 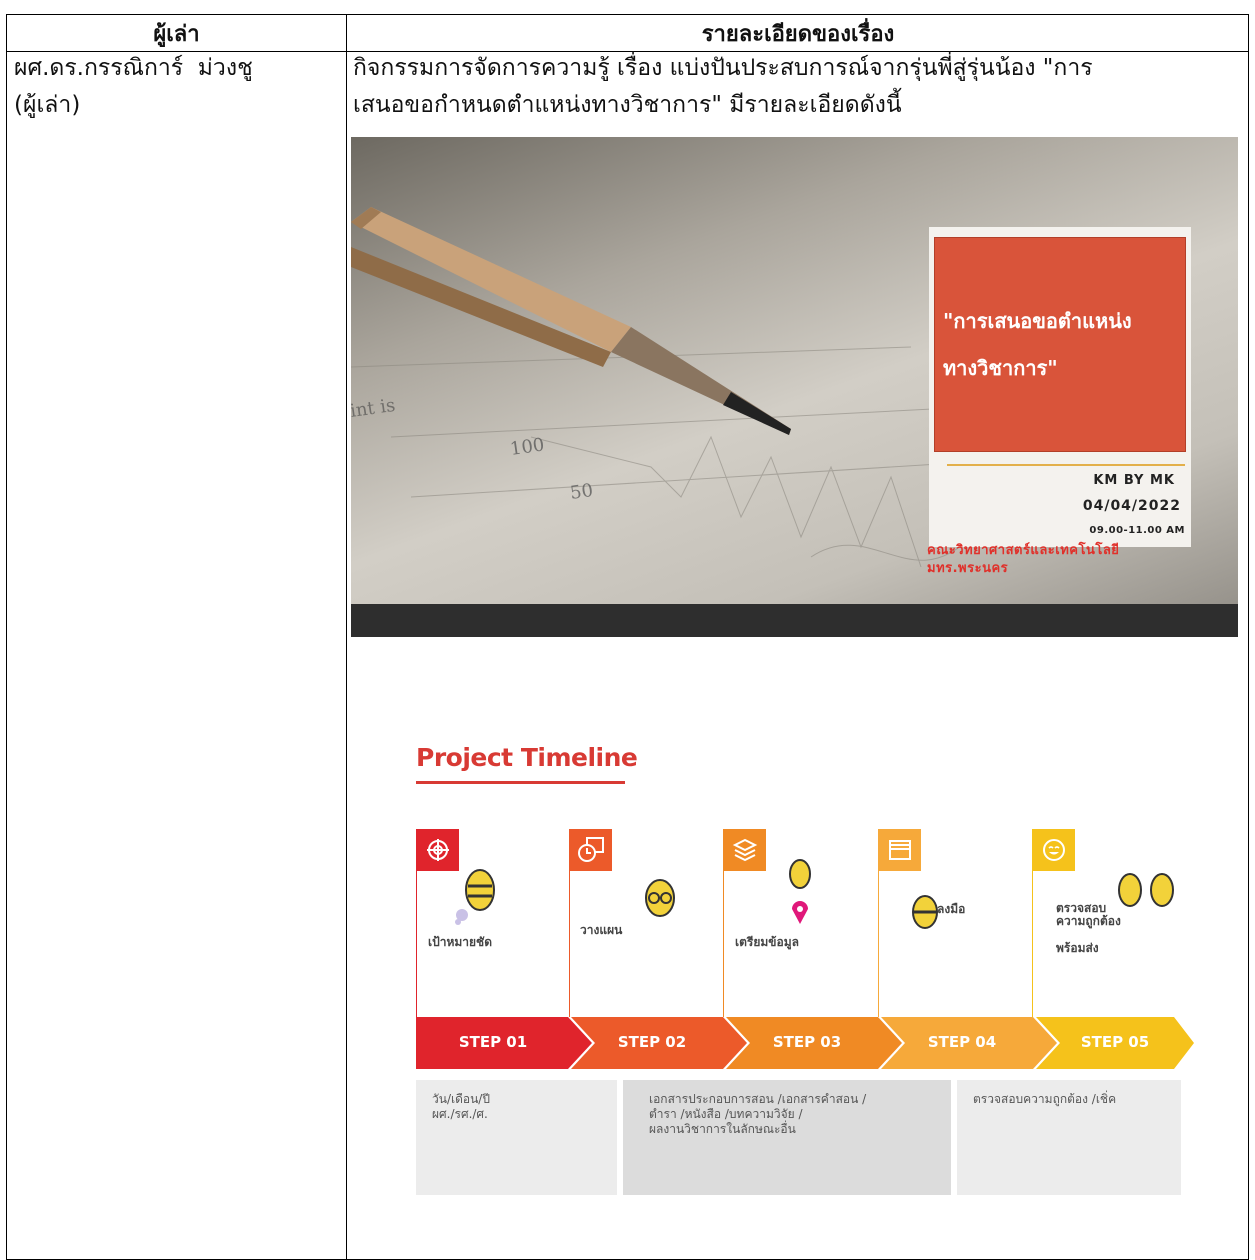 I want to click on narrator-cell: ผศ.ดร.กรรณิการ์ ม่วงชู (ผู้เล่า), so click(x=174, y=87).